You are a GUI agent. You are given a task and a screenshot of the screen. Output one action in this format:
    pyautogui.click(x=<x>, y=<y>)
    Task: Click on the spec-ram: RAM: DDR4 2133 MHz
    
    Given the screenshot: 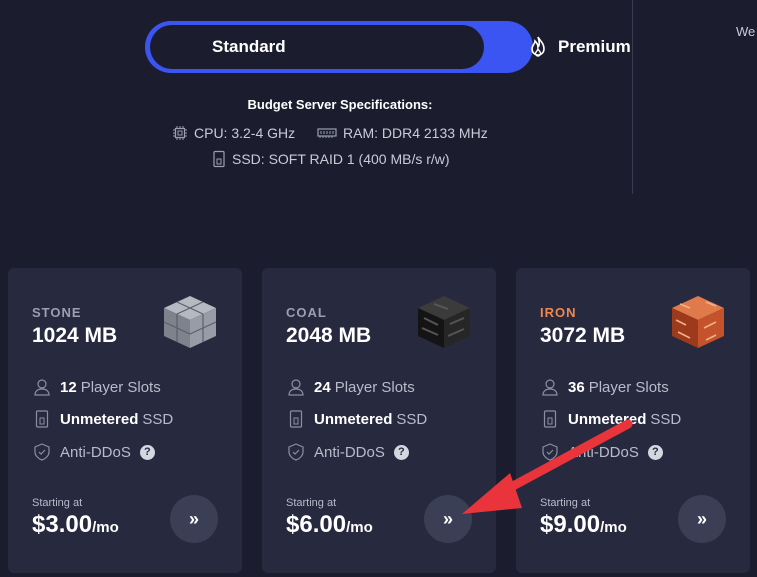 What is the action you would take?
    pyautogui.click(x=402, y=133)
    